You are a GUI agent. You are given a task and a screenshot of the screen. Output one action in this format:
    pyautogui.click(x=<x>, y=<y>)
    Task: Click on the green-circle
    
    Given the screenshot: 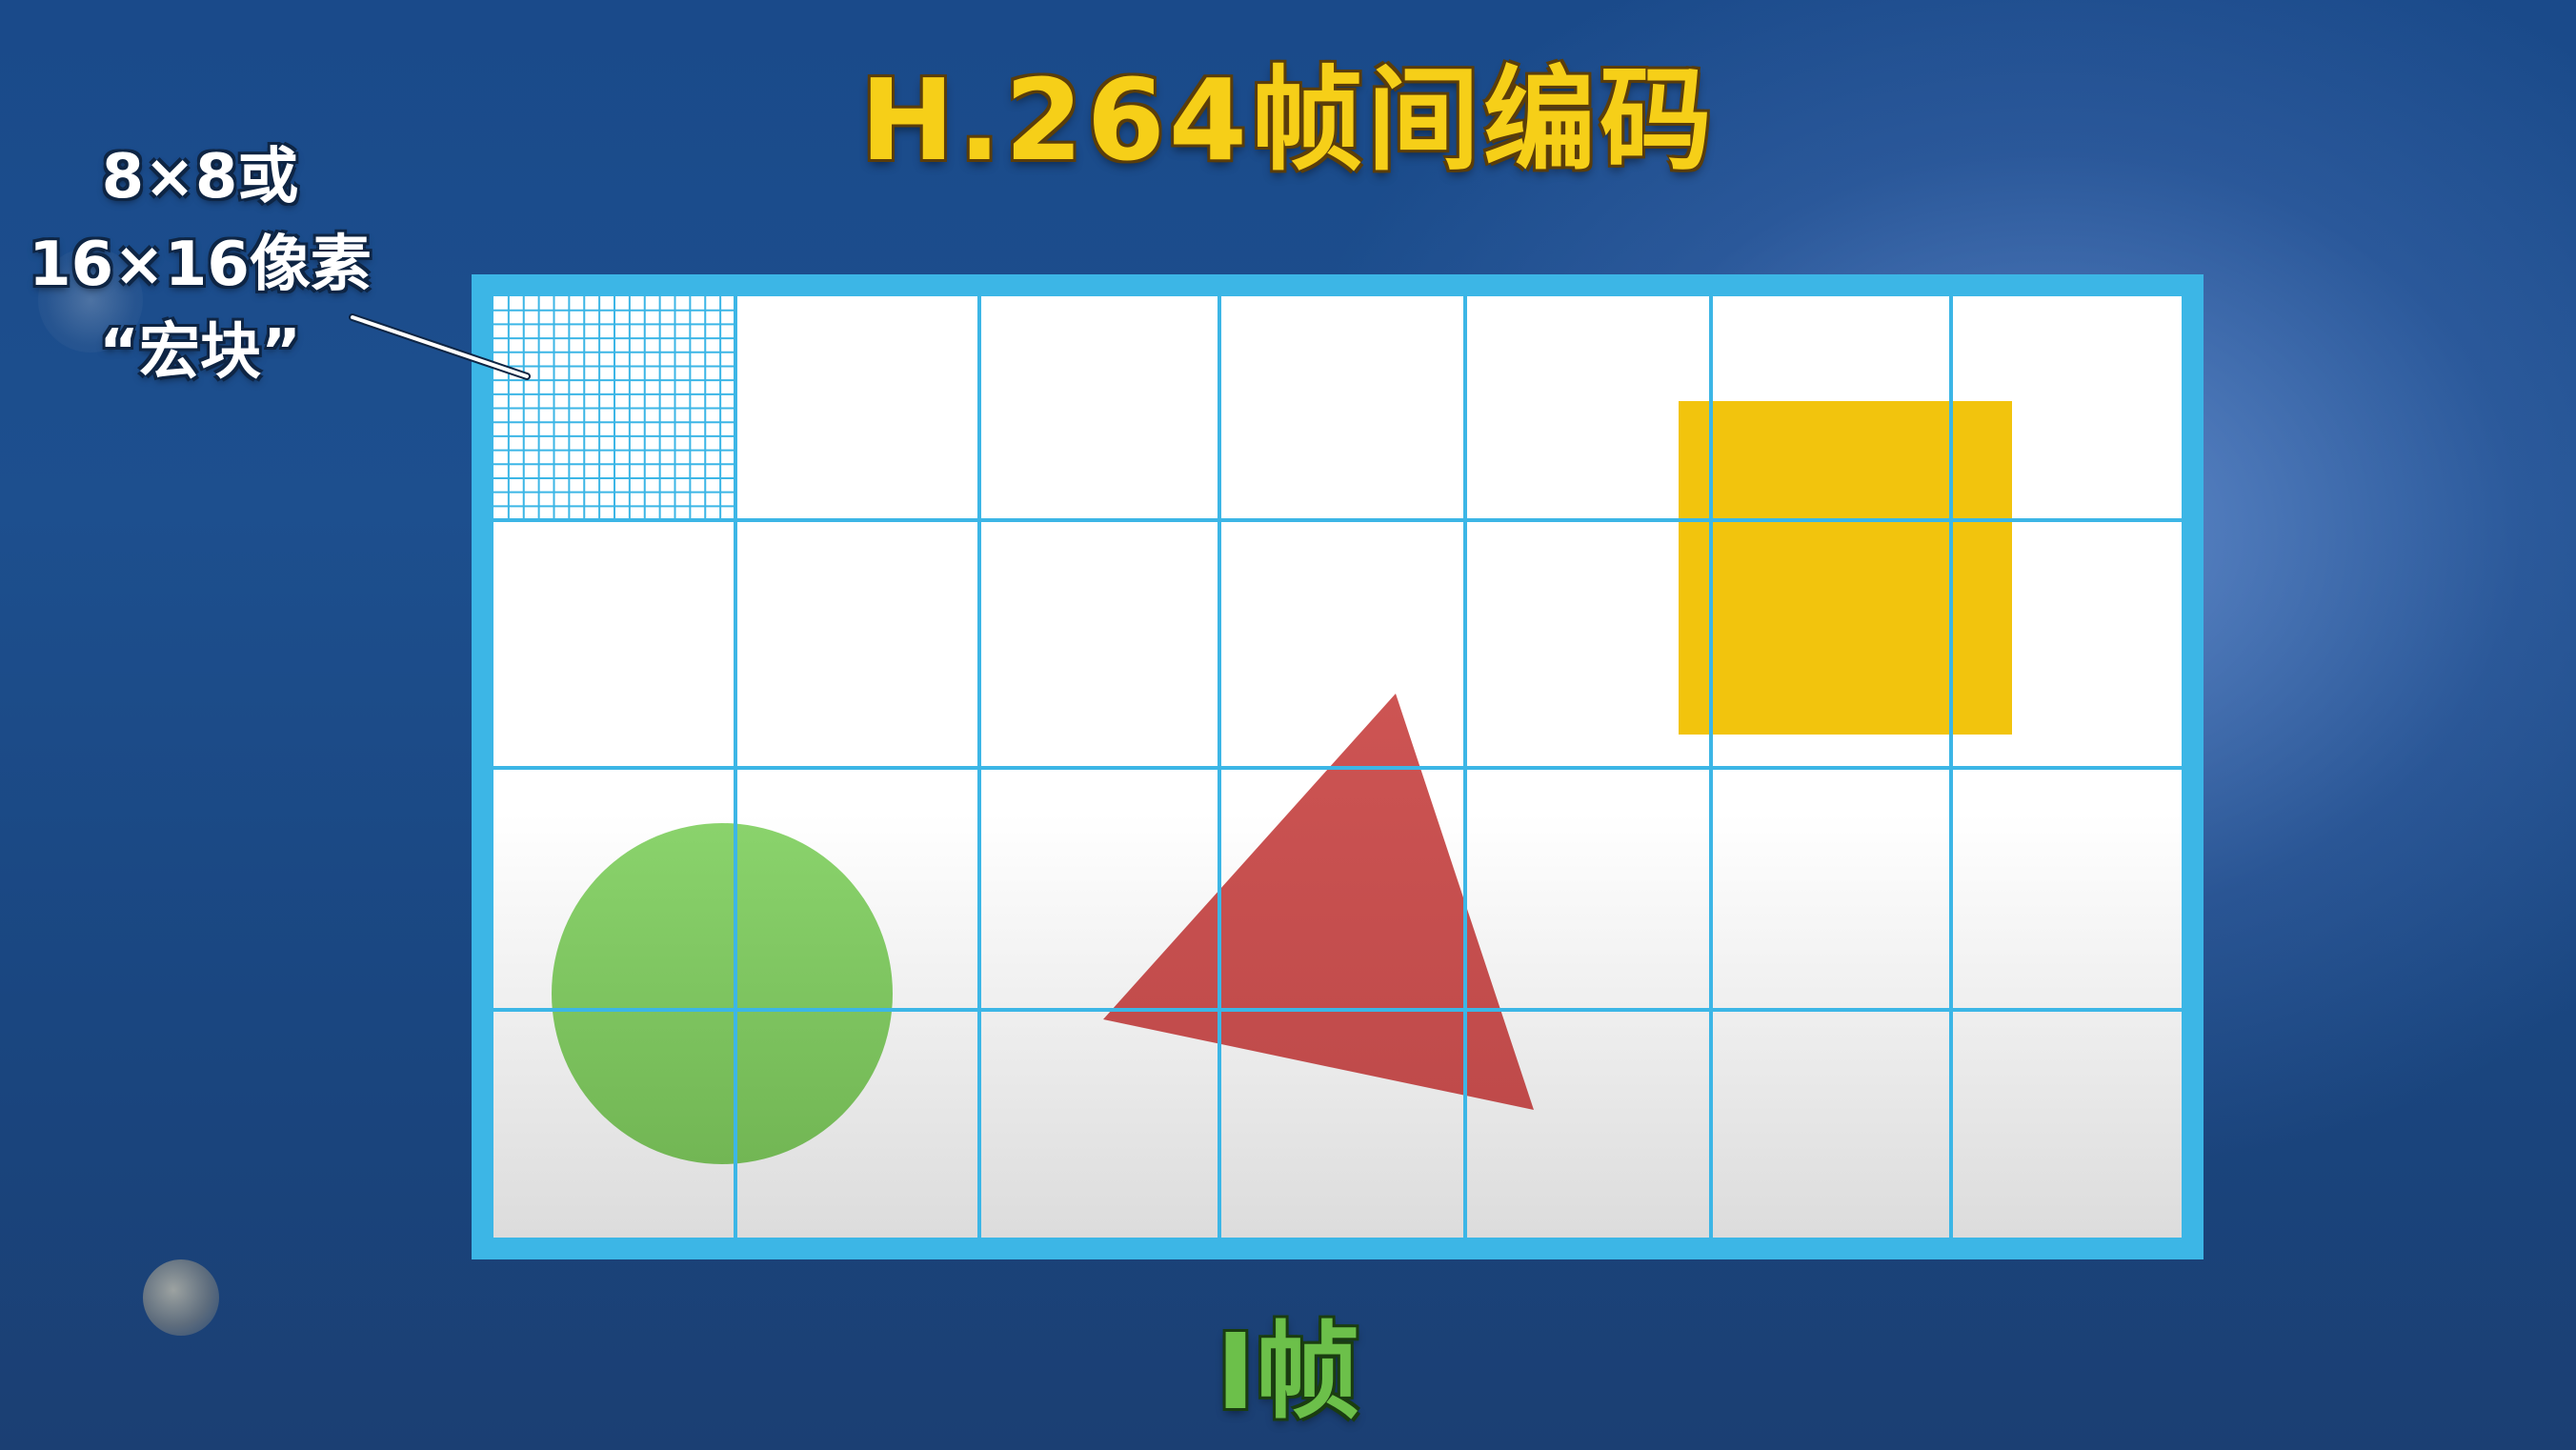 What is the action you would take?
    pyautogui.click(x=723, y=993)
    